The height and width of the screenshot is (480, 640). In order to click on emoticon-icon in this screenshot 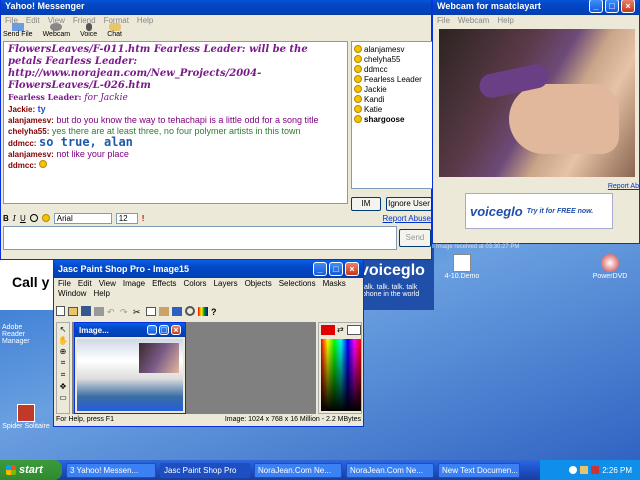, I will do `click(45, 218)`.